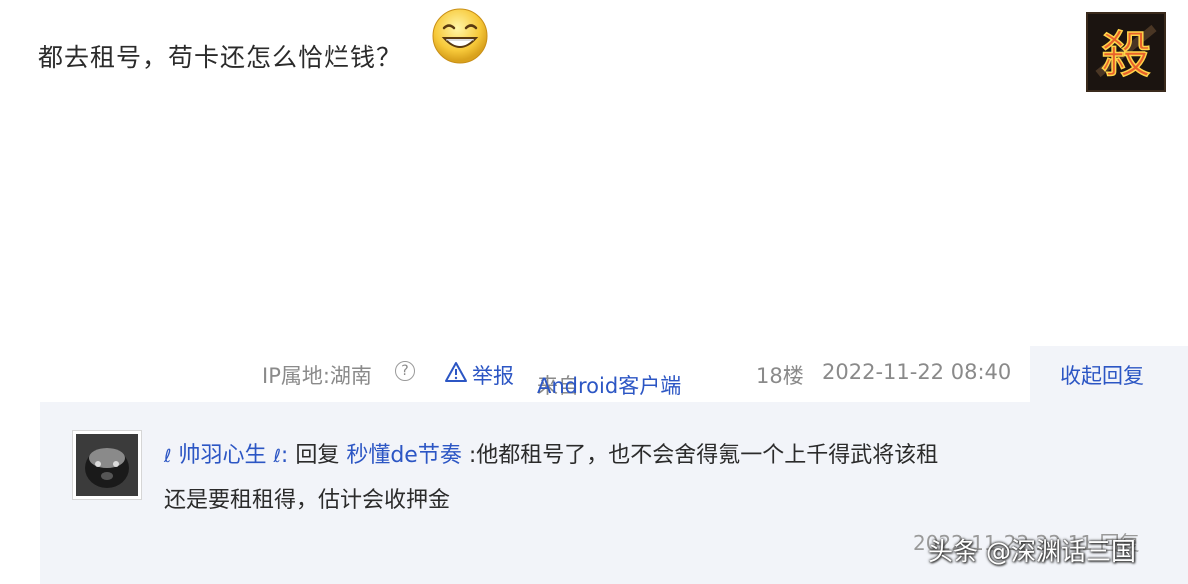 This screenshot has width=1188, height=584. I want to click on floor-number: 18楼, so click(780, 376).